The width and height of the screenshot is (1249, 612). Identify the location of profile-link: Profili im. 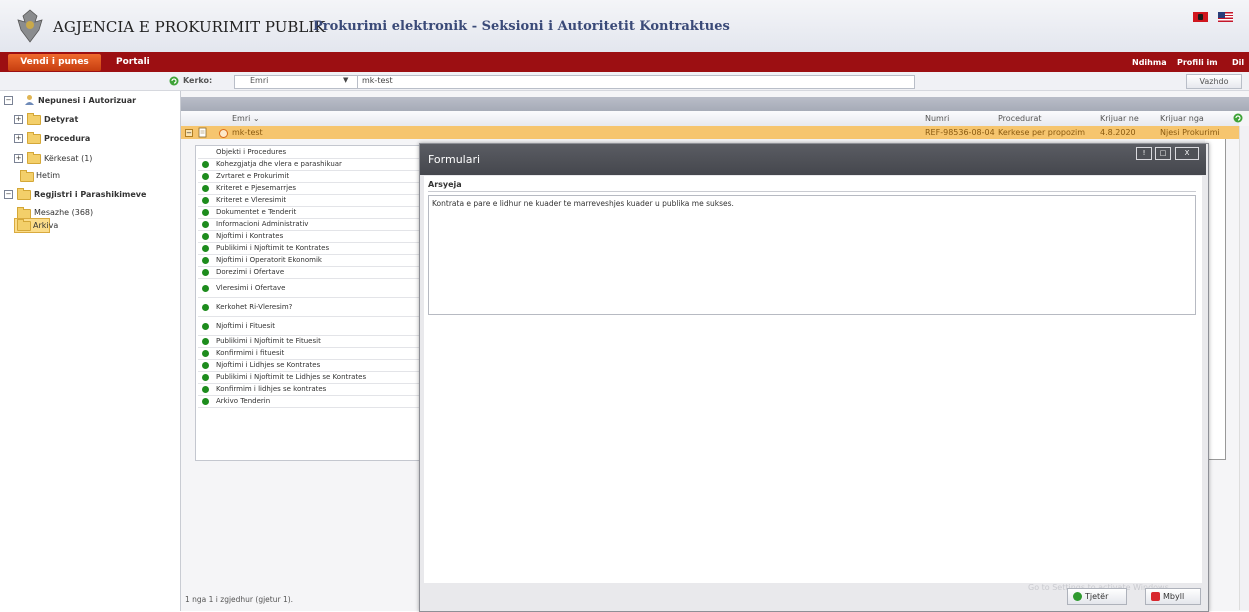
(1197, 62).